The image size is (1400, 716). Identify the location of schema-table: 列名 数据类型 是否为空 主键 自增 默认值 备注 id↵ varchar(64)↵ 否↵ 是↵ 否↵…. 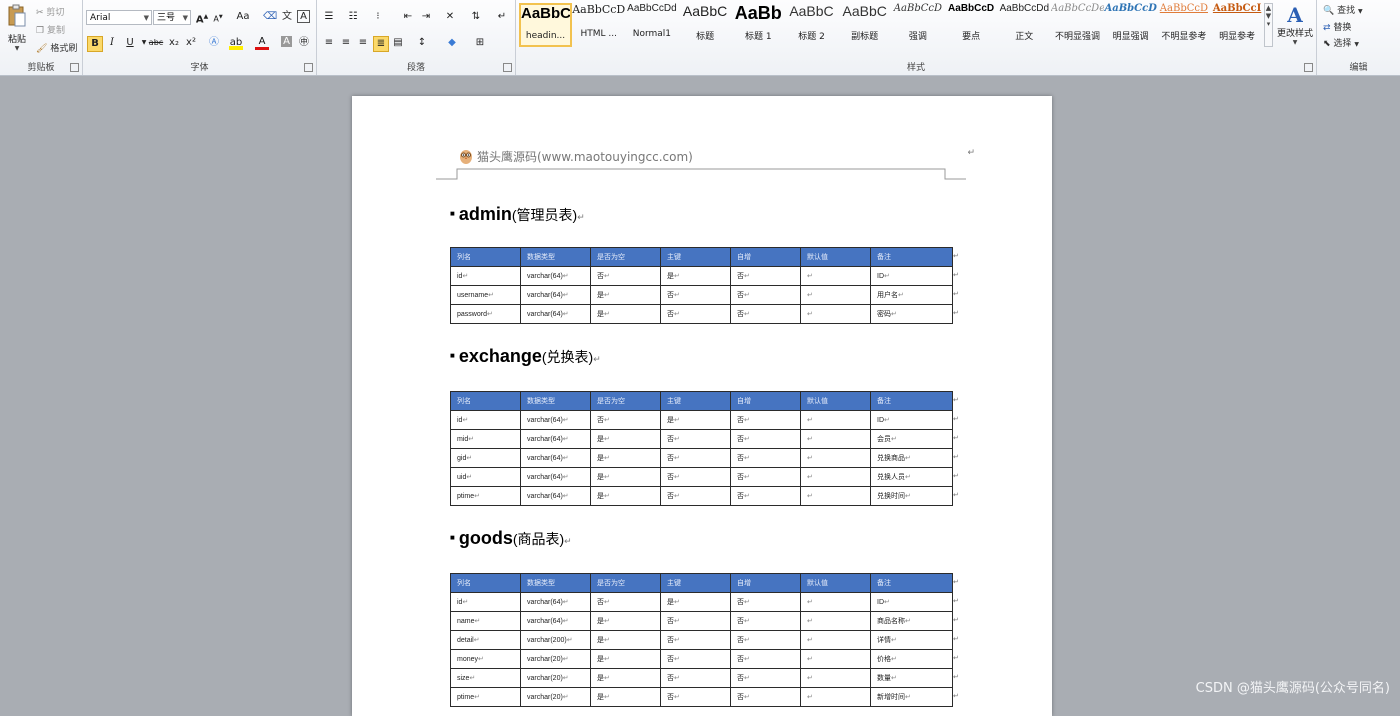
(701, 640).